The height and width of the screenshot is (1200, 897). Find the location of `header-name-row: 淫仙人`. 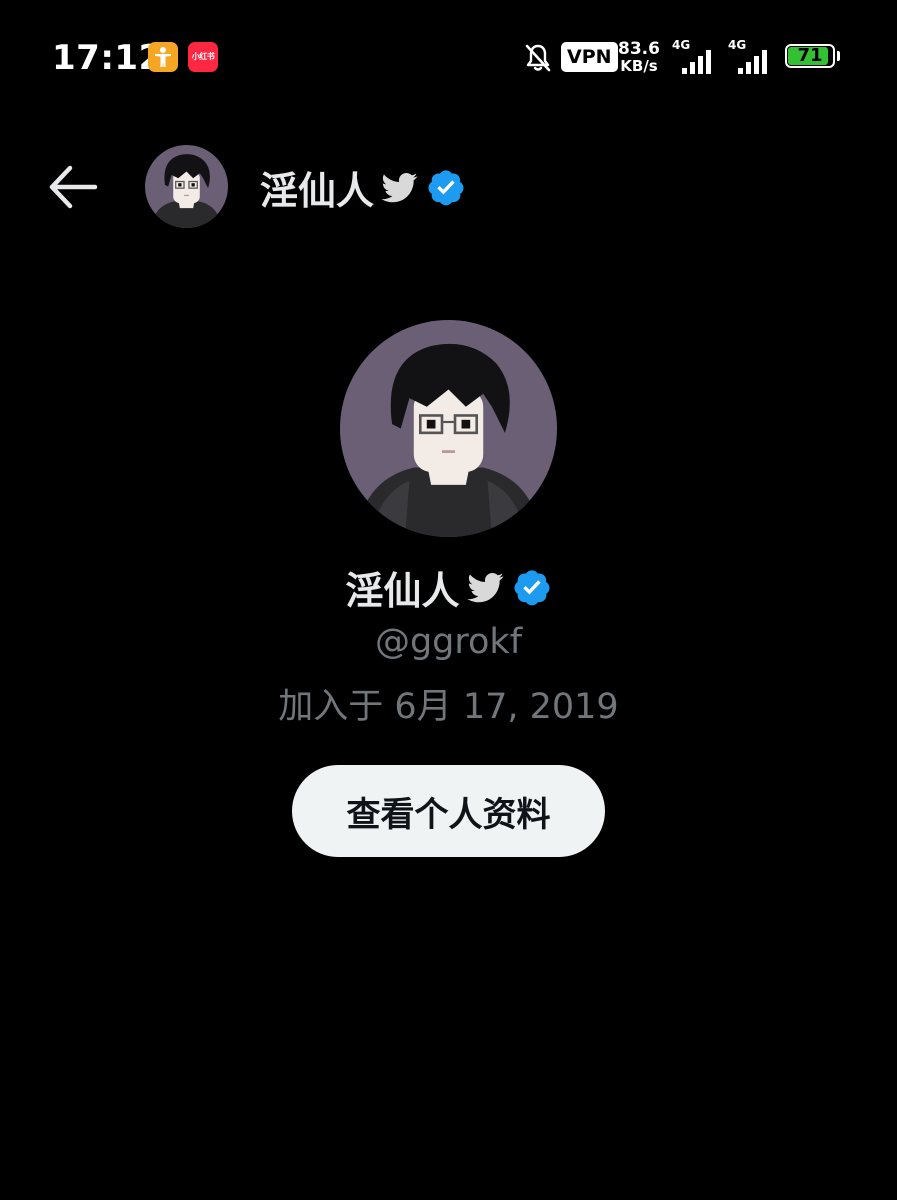

header-name-row: 淫仙人 is located at coordinates (363, 187).